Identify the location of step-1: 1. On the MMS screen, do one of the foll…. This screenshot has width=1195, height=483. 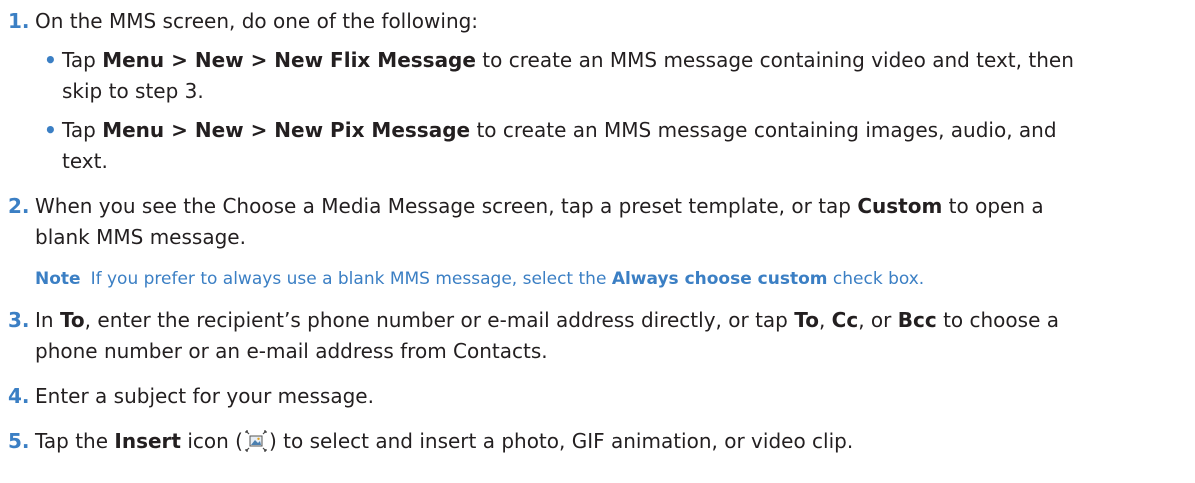
(597, 21).